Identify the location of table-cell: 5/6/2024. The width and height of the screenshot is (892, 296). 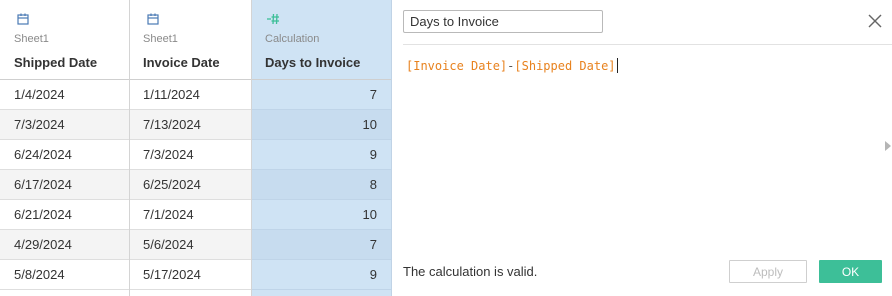
(190, 245).